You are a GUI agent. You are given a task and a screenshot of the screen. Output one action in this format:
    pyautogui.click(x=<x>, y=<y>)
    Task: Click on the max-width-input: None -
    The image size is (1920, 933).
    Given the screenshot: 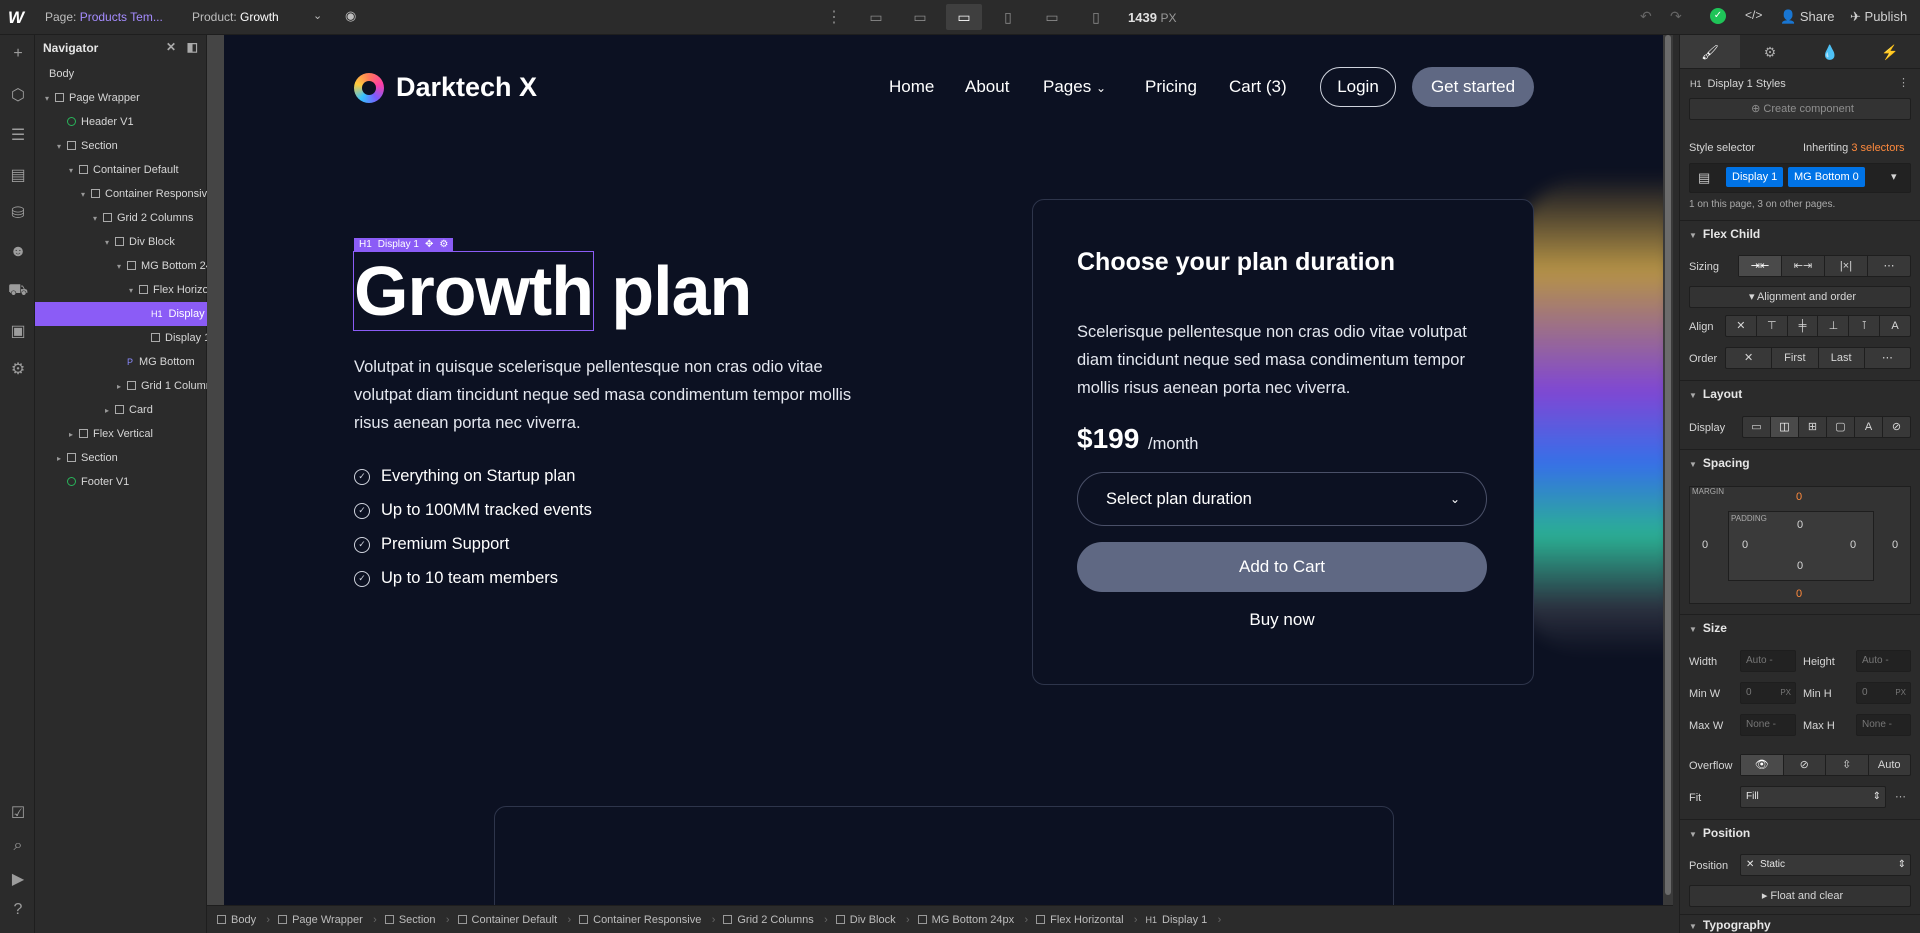 What is the action you would take?
    pyautogui.click(x=1768, y=725)
    